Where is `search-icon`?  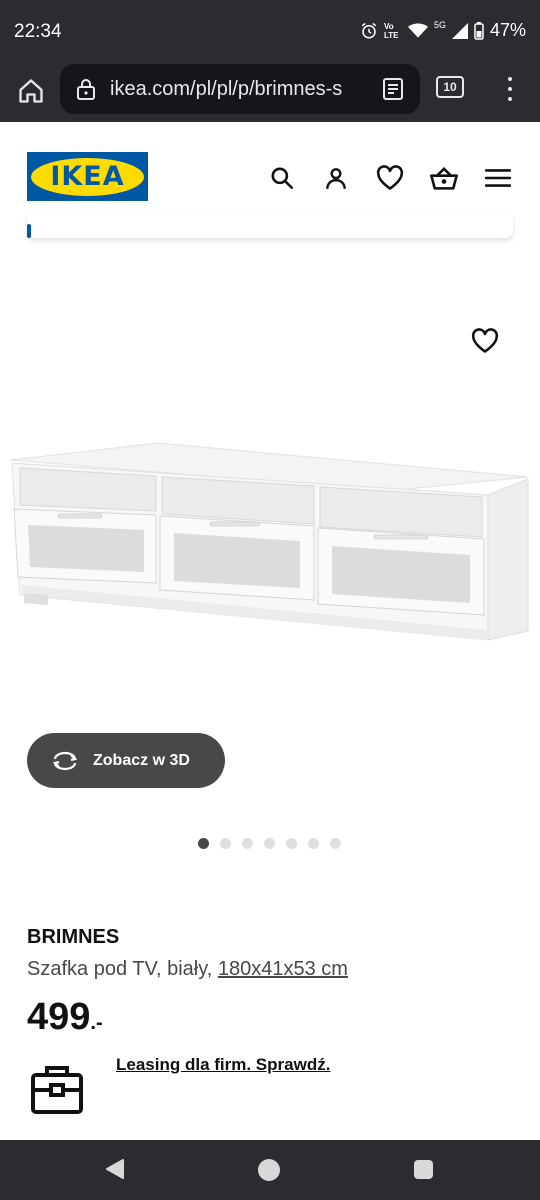
search-icon is located at coordinates (282, 178).